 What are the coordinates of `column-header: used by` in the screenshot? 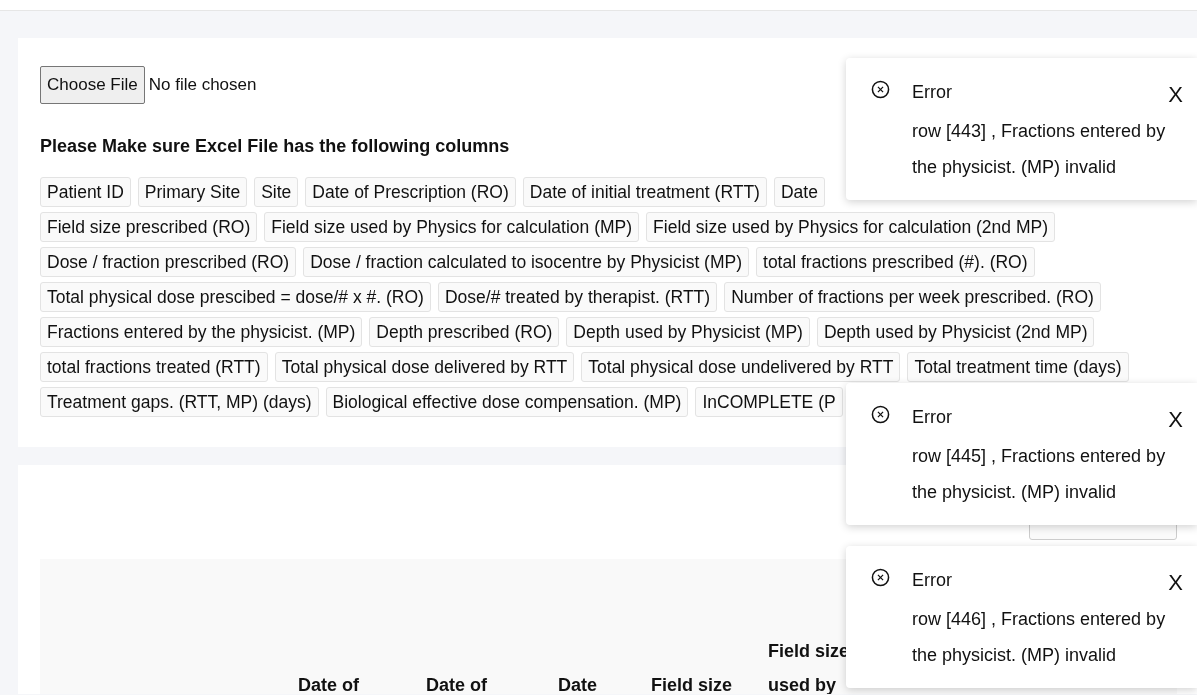 It's located at (803, 684).